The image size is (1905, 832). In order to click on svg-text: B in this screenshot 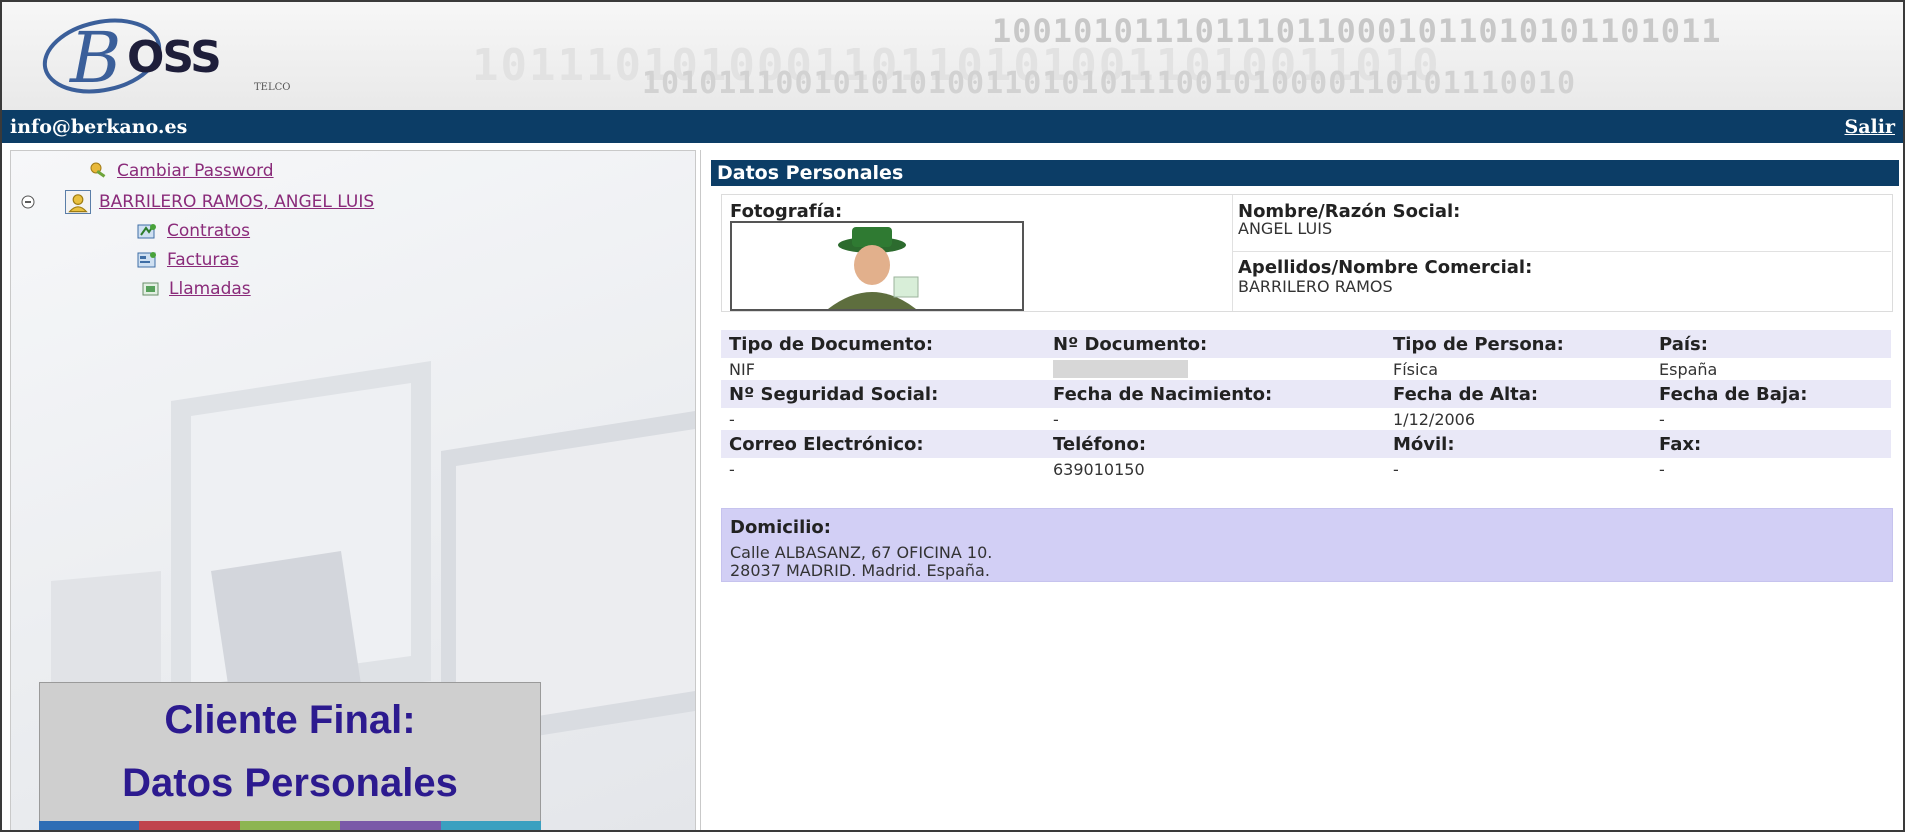, I will do `click(94, 56)`.